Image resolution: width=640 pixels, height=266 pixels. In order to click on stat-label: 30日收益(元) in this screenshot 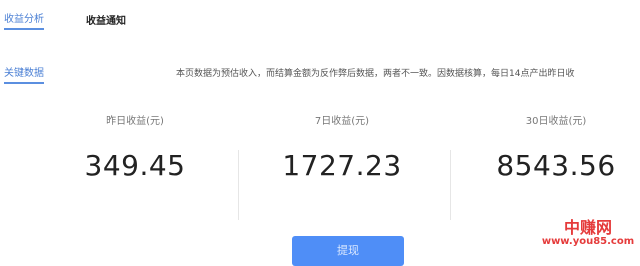, I will do `click(556, 121)`.